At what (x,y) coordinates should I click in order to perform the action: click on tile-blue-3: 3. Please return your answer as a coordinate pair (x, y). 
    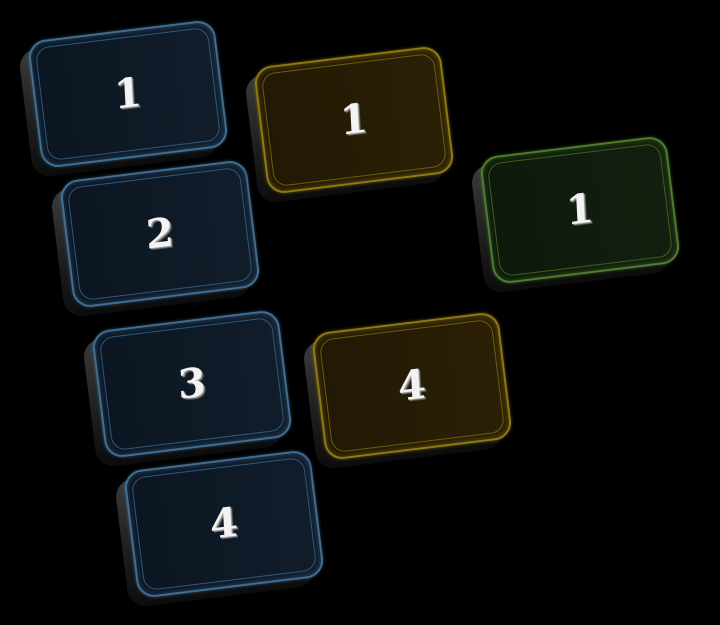
    Looking at the image, I should click on (187, 389).